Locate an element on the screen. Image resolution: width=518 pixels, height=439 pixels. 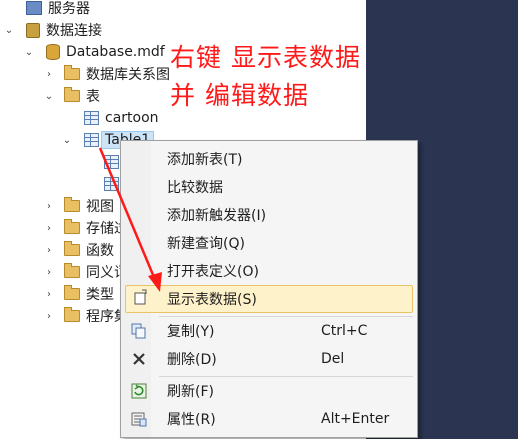
tree-item-diagrams-label: 数据库关系图 is located at coordinates (128, 75).